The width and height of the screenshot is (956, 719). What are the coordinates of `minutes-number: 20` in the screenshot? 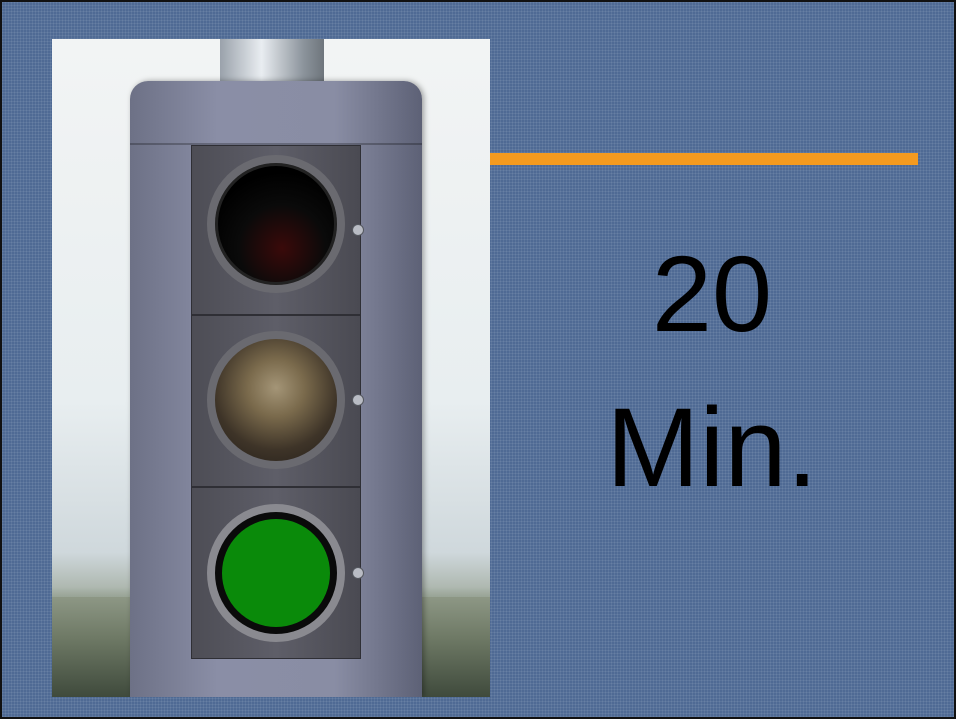 It's located at (712, 293).